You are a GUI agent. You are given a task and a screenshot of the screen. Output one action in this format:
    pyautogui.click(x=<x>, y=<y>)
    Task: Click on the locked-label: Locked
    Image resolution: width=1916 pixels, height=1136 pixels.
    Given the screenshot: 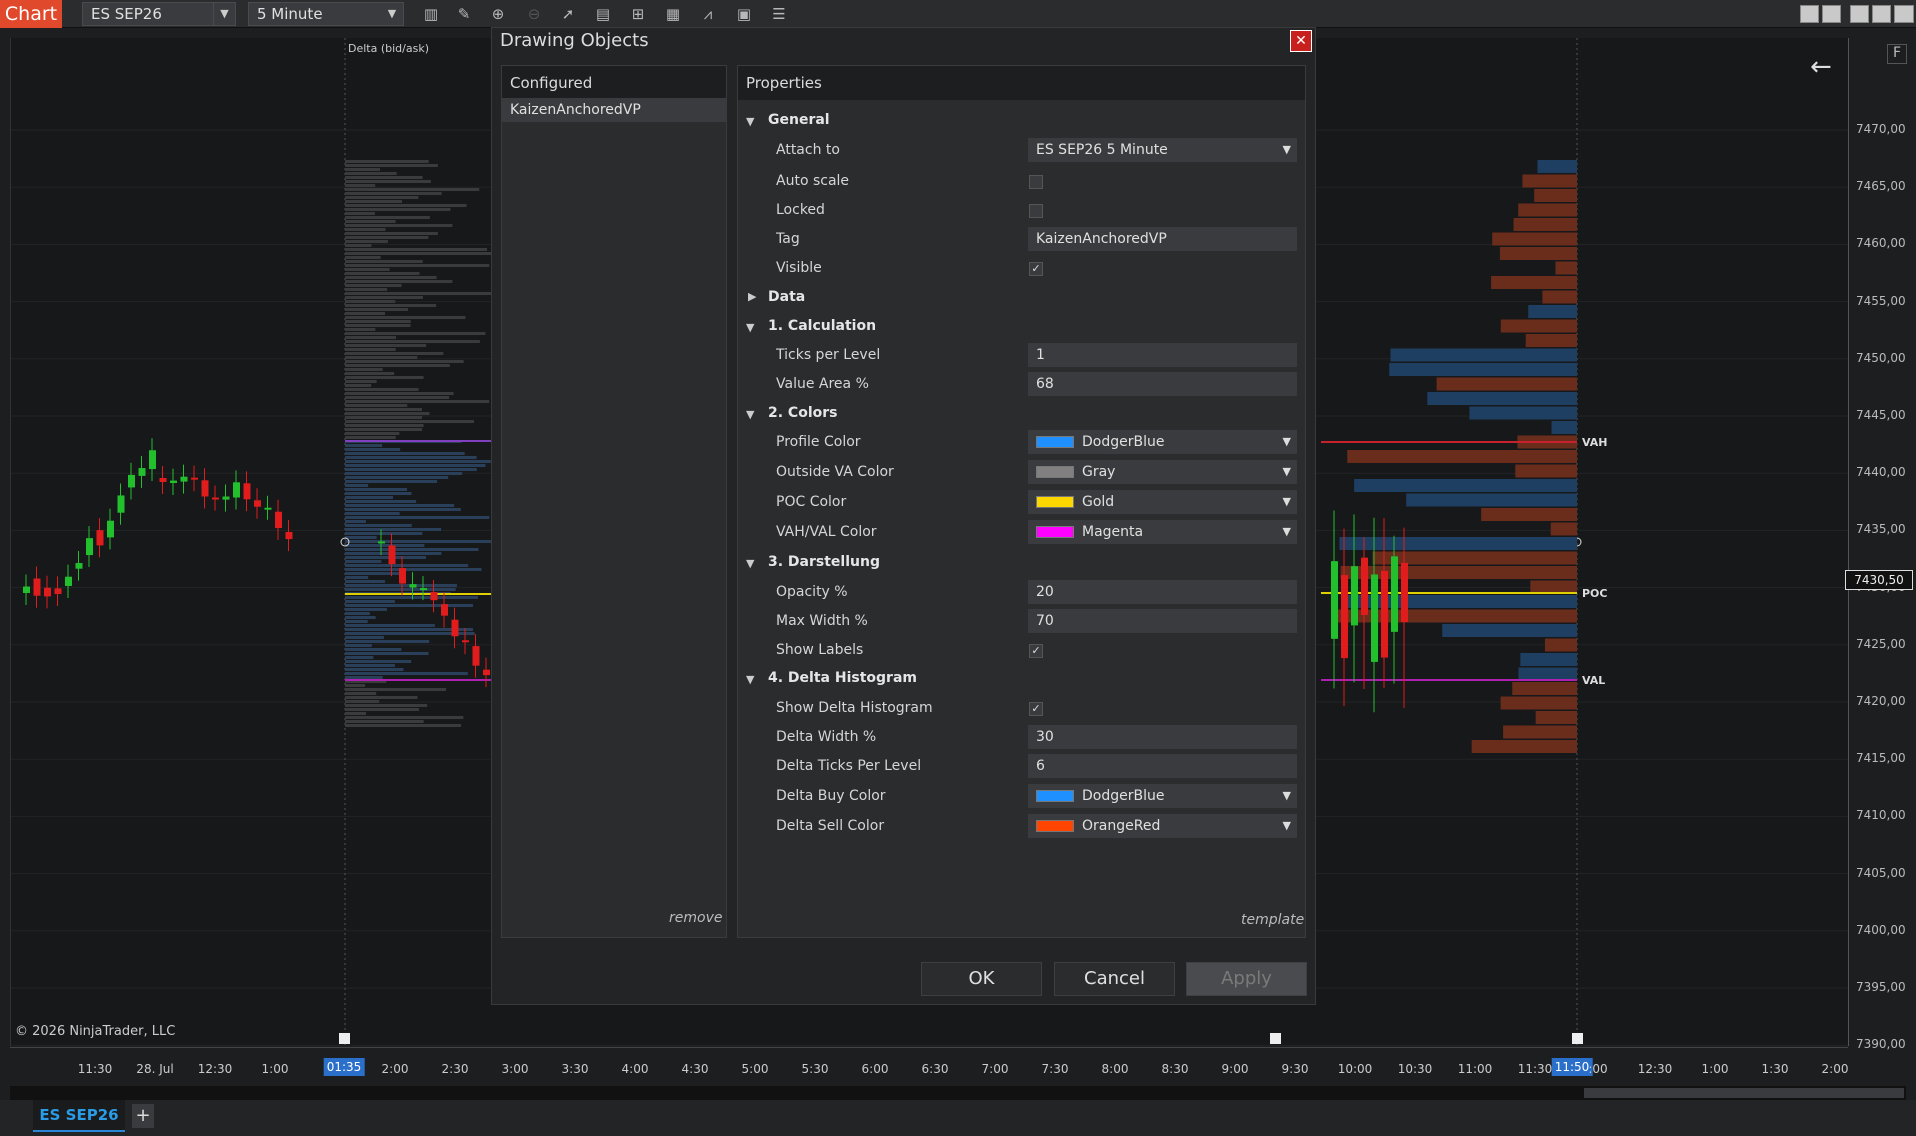 What is the action you would take?
    pyautogui.click(x=800, y=210)
    